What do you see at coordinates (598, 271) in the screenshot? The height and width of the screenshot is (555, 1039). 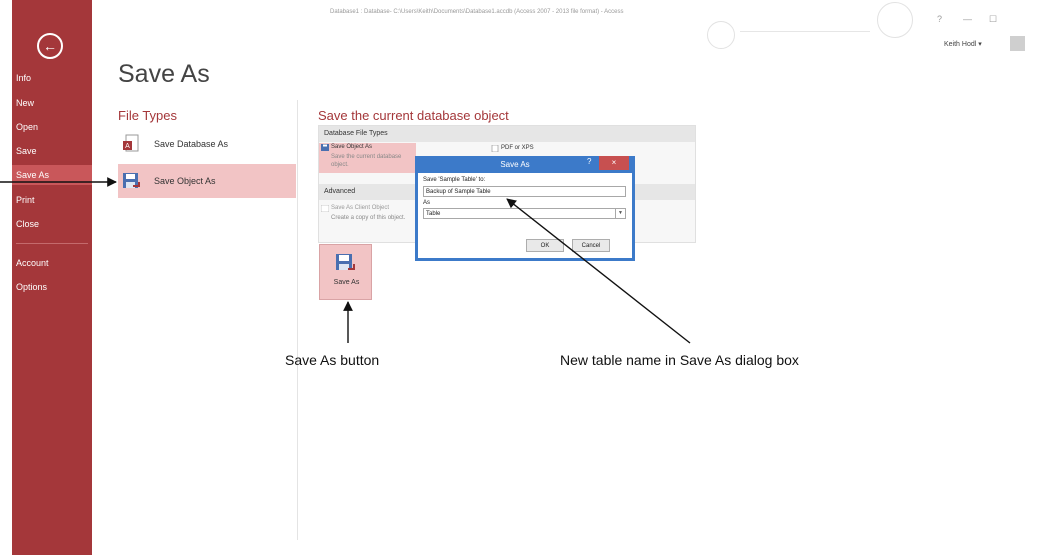 I see `dialog-name-arrow` at bounding box center [598, 271].